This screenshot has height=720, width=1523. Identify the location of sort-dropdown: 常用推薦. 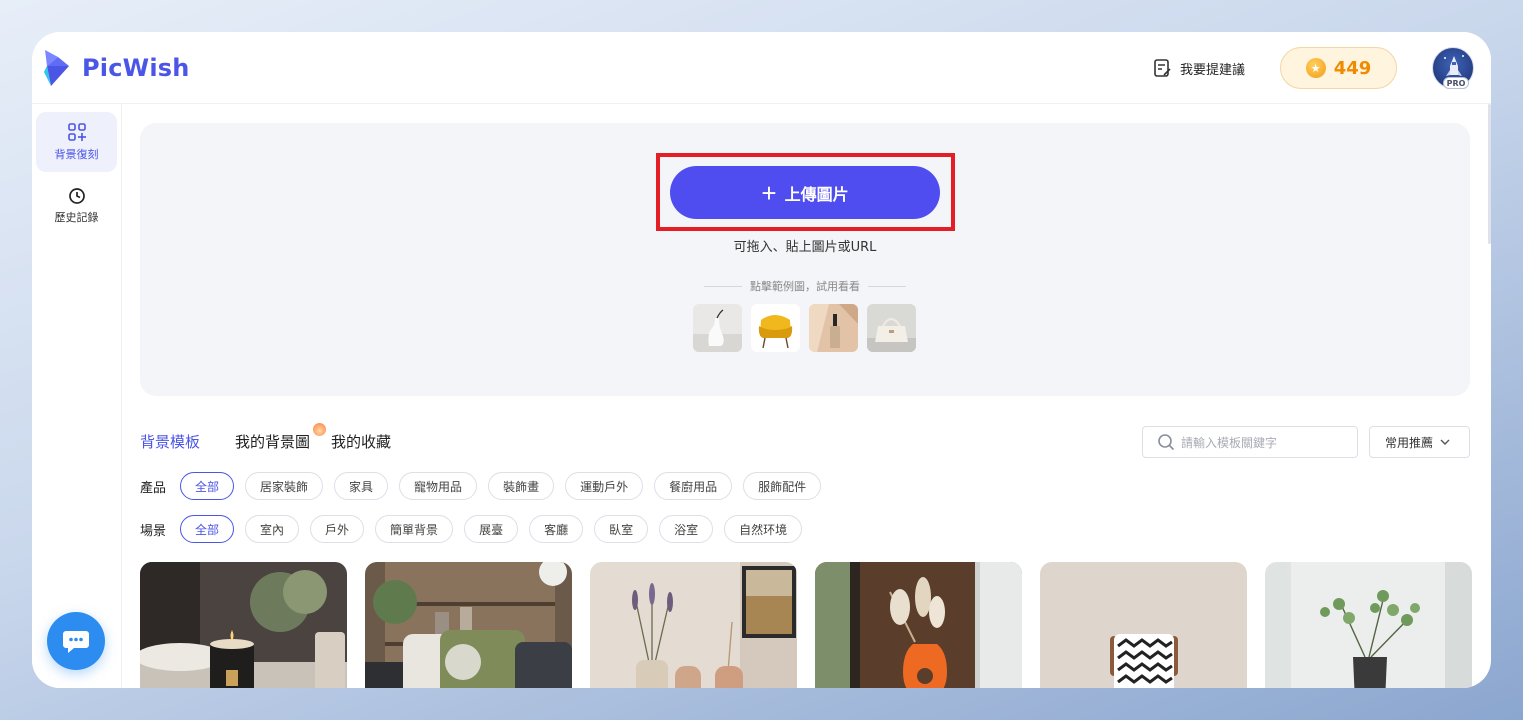
(1419, 442).